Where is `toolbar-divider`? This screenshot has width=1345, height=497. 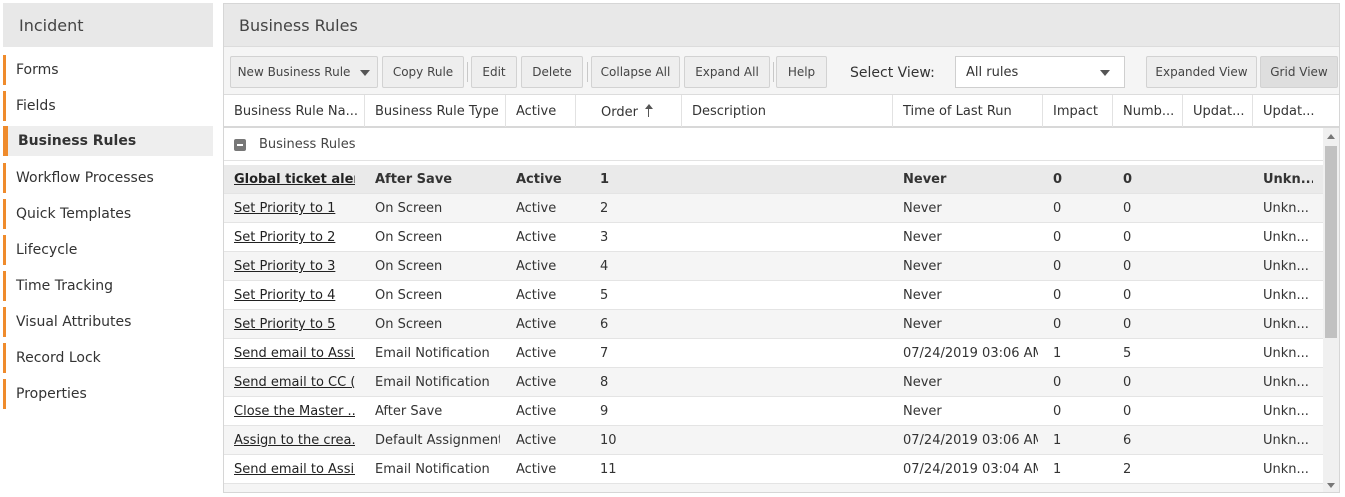
toolbar-divider is located at coordinates (587, 72).